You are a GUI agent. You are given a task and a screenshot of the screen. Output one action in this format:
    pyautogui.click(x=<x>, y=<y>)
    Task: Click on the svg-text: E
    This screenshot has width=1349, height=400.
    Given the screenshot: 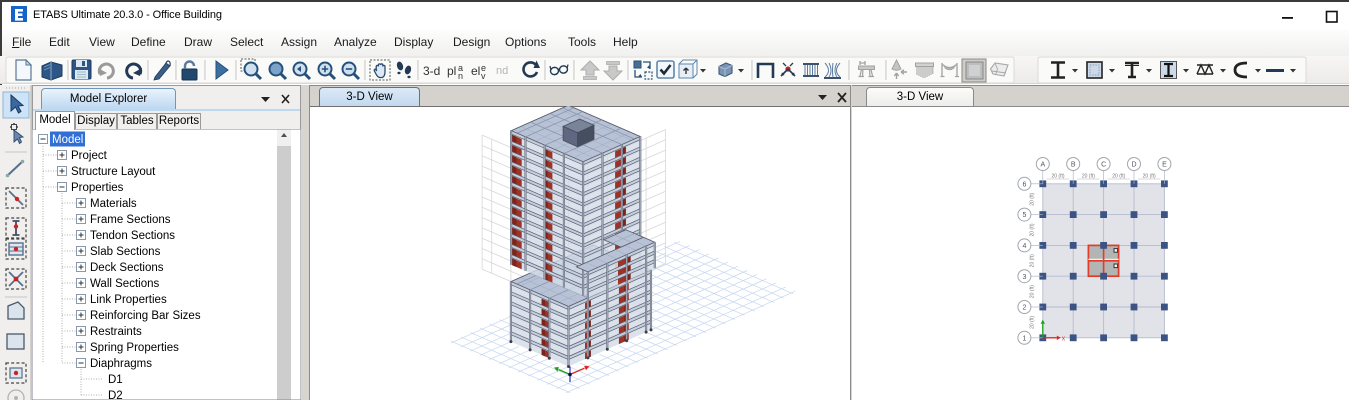 What is the action you would take?
    pyautogui.click(x=1164, y=165)
    